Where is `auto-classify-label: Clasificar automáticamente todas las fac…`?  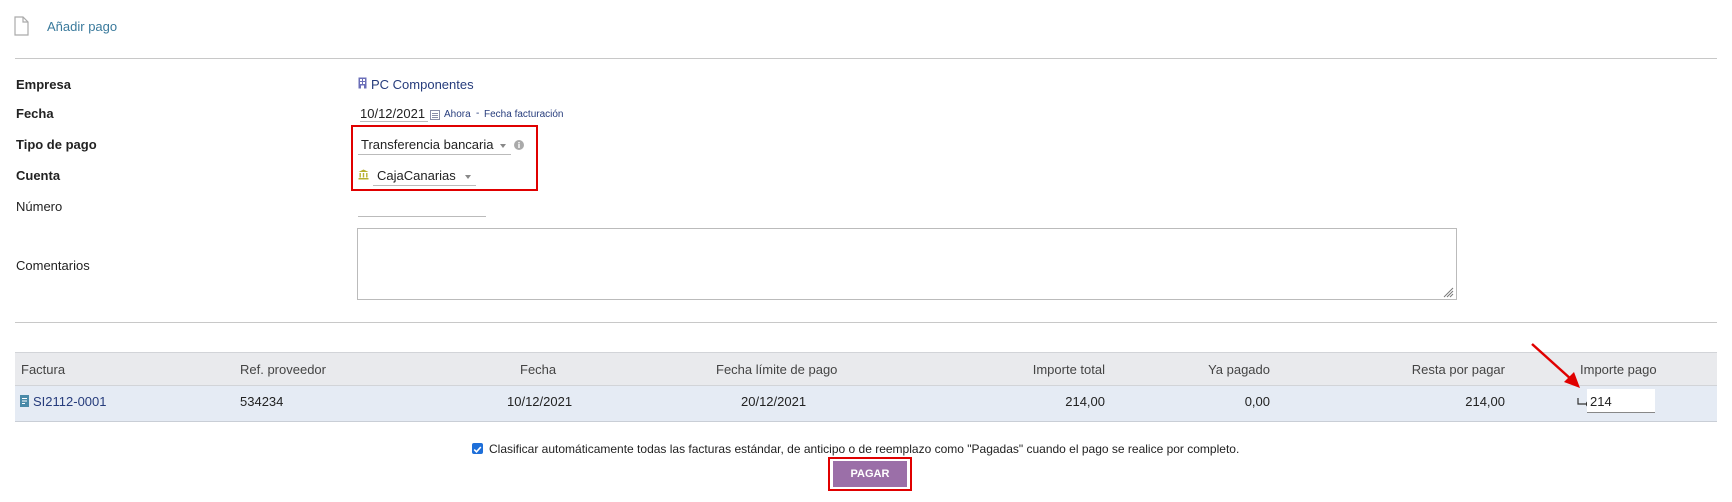
auto-classify-label: Clasificar automáticamente todas las fac… is located at coordinates (864, 449).